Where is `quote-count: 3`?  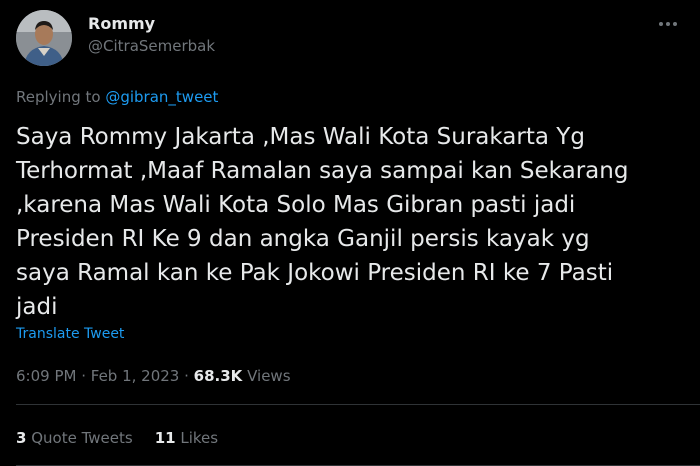
quote-count: 3 is located at coordinates (21, 438).